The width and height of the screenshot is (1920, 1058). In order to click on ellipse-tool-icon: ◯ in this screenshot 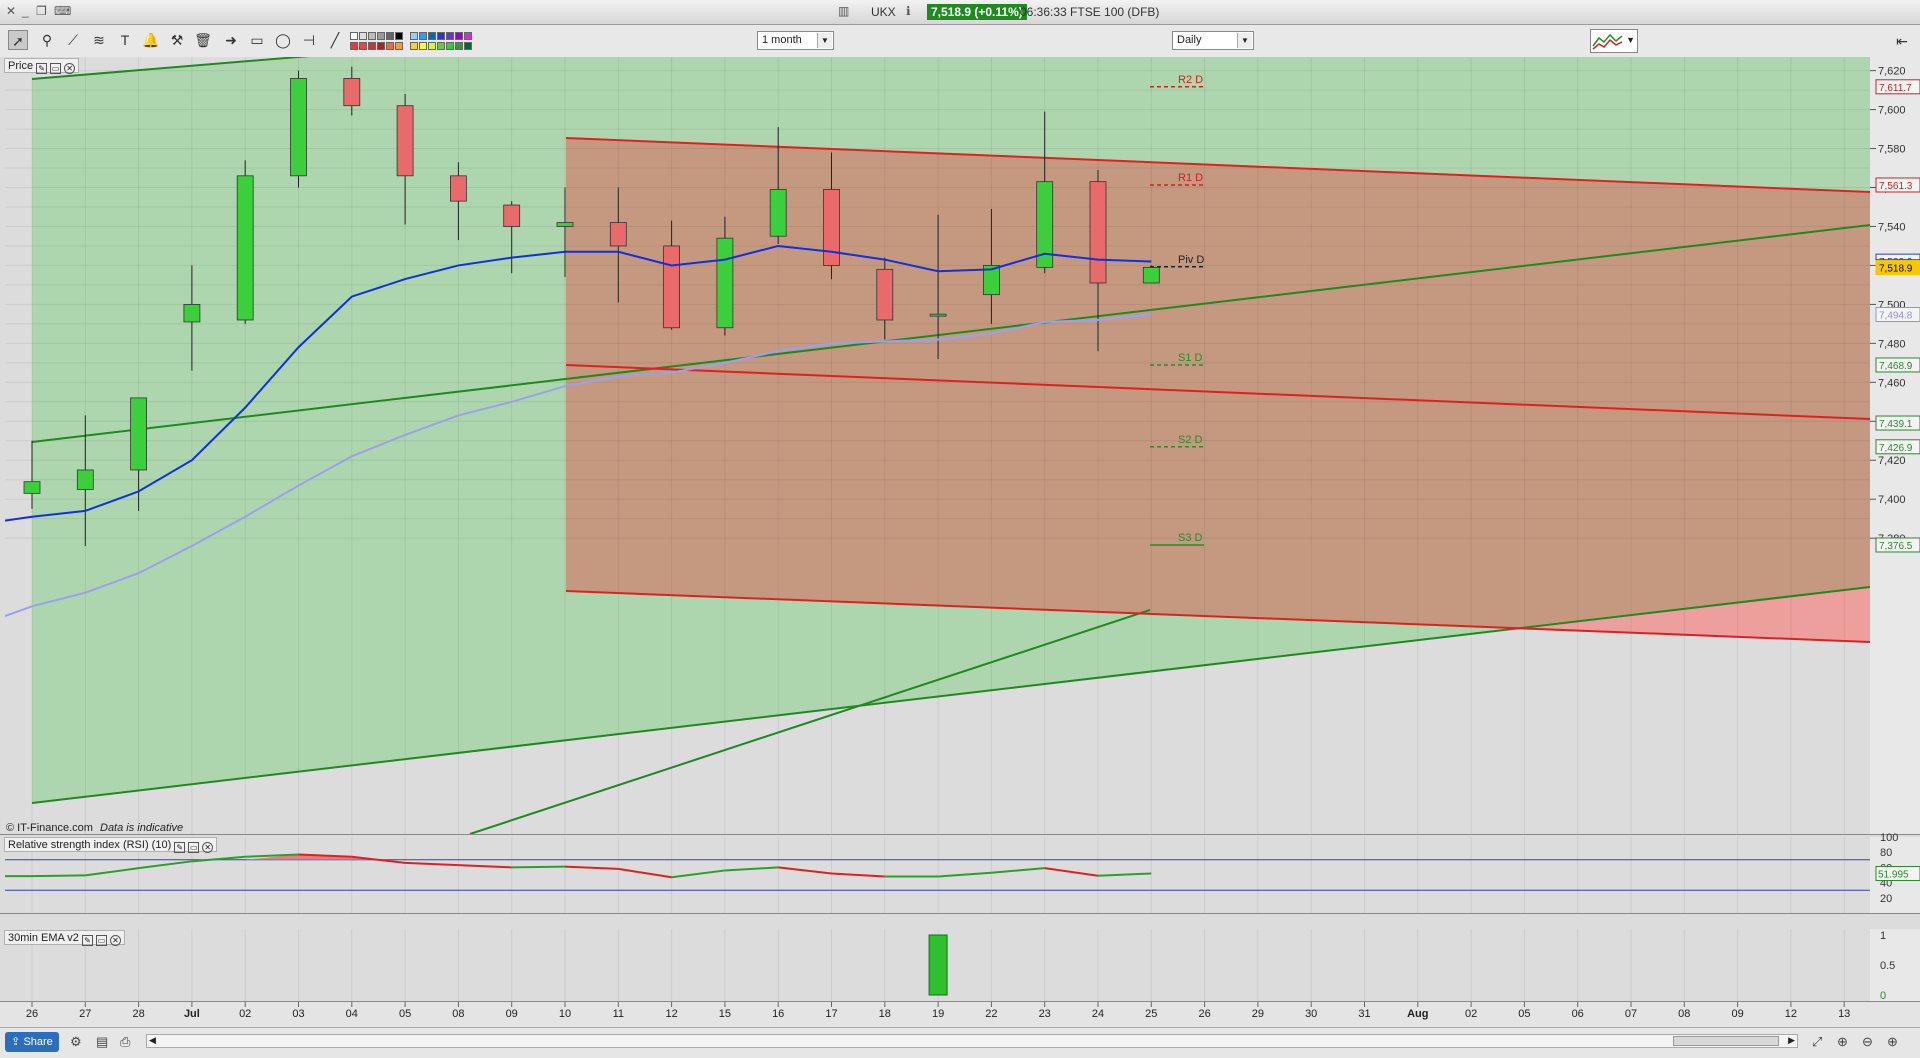, I will do `click(283, 40)`.